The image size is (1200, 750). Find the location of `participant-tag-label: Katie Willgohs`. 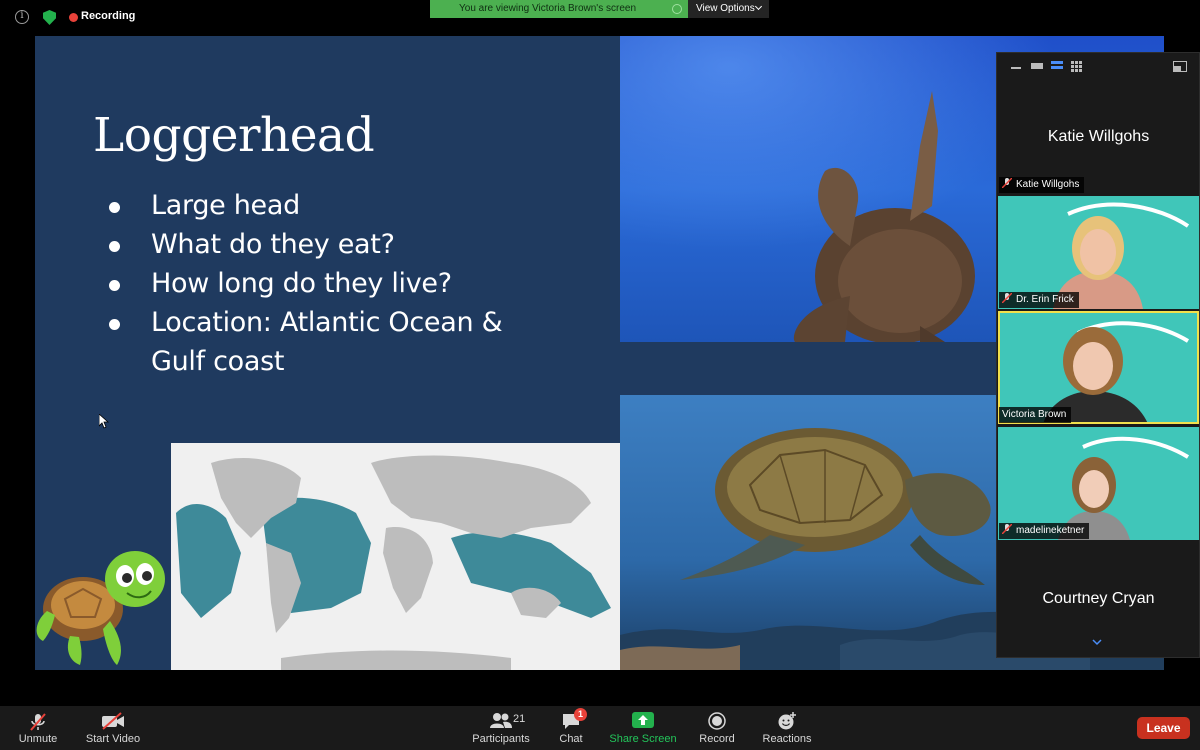

participant-tag-label: Katie Willgohs is located at coordinates (1048, 184).